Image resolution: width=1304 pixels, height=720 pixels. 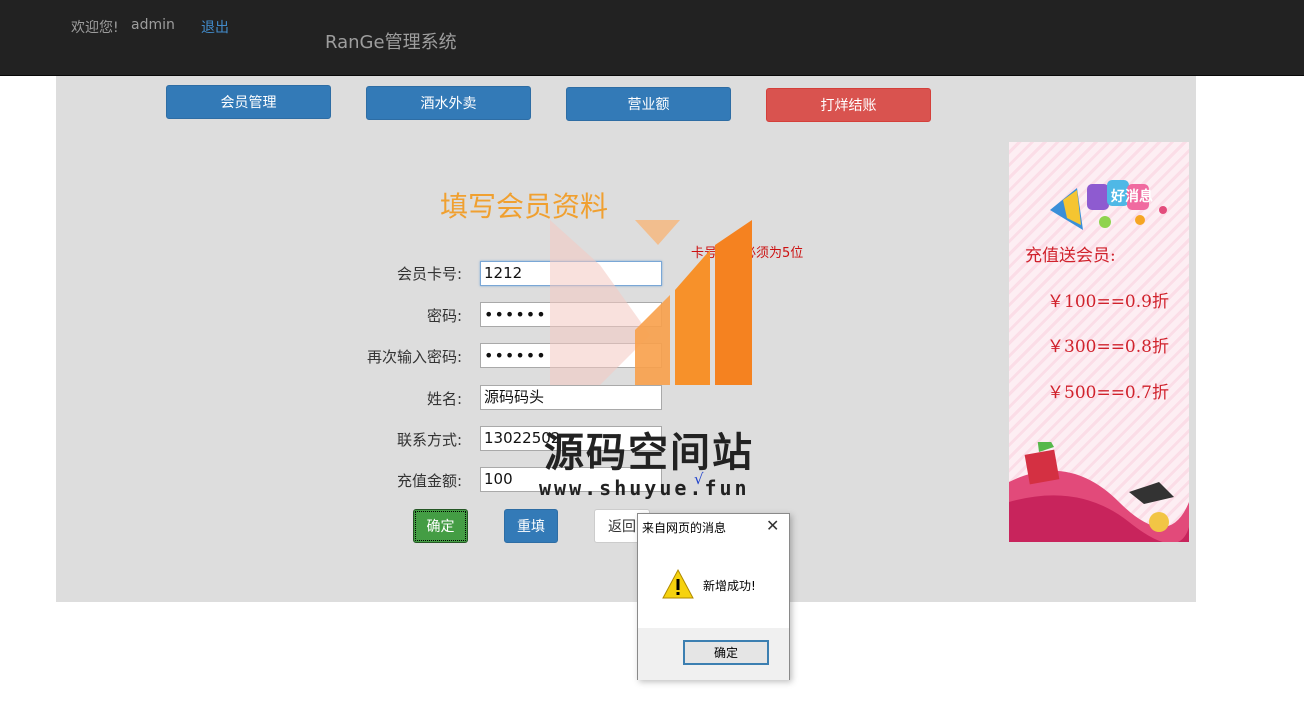 What do you see at coordinates (644, 488) in the screenshot?
I see `watermark-url: www.shuyue.fun` at bounding box center [644, 488].